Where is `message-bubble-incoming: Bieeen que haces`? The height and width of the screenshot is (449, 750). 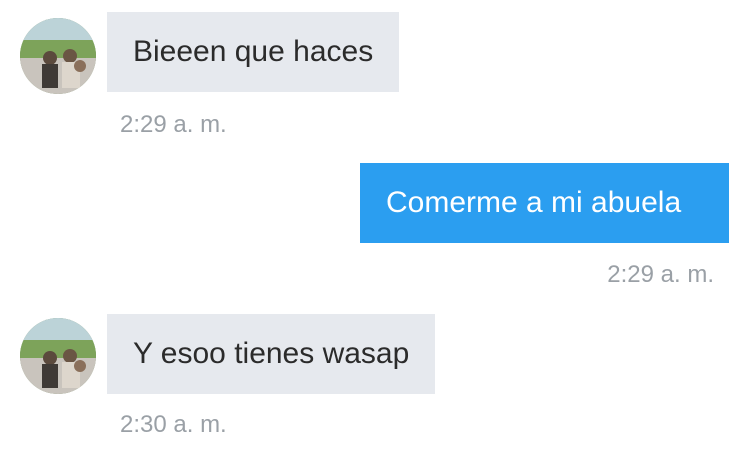
message-bubble-incoming: Bieeen que haces is located at coordinates (253, 52).